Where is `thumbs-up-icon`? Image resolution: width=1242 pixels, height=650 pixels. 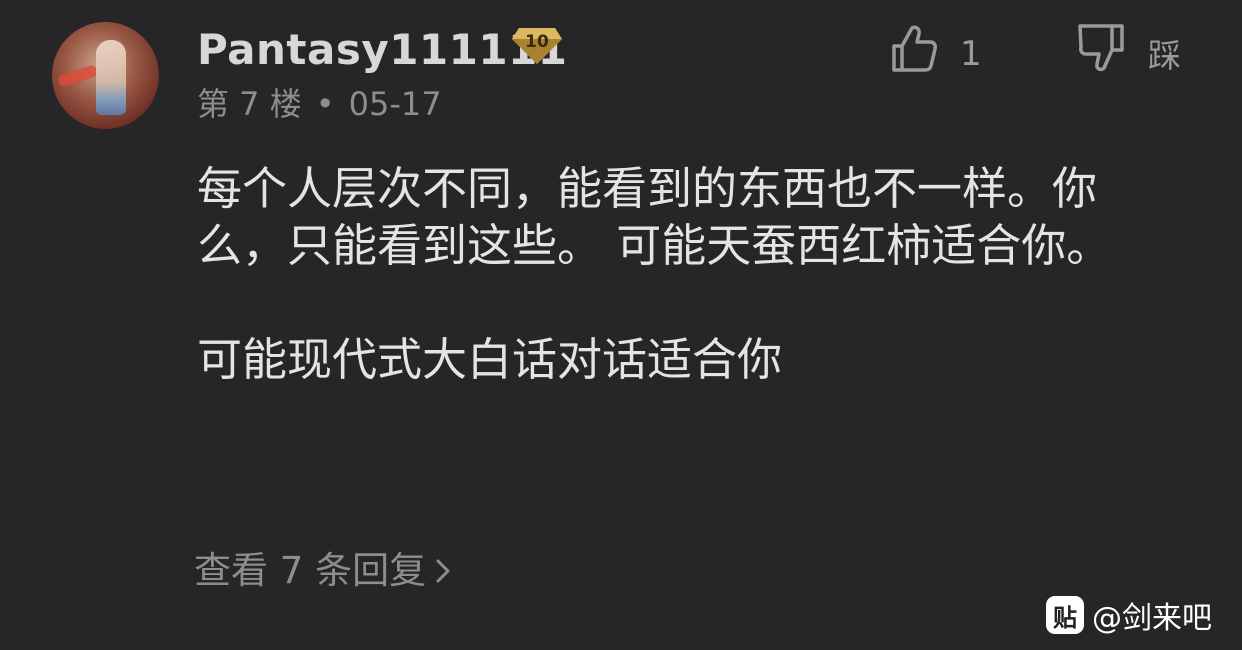 thumbs-up-icon is located at coordinates (914, 48).